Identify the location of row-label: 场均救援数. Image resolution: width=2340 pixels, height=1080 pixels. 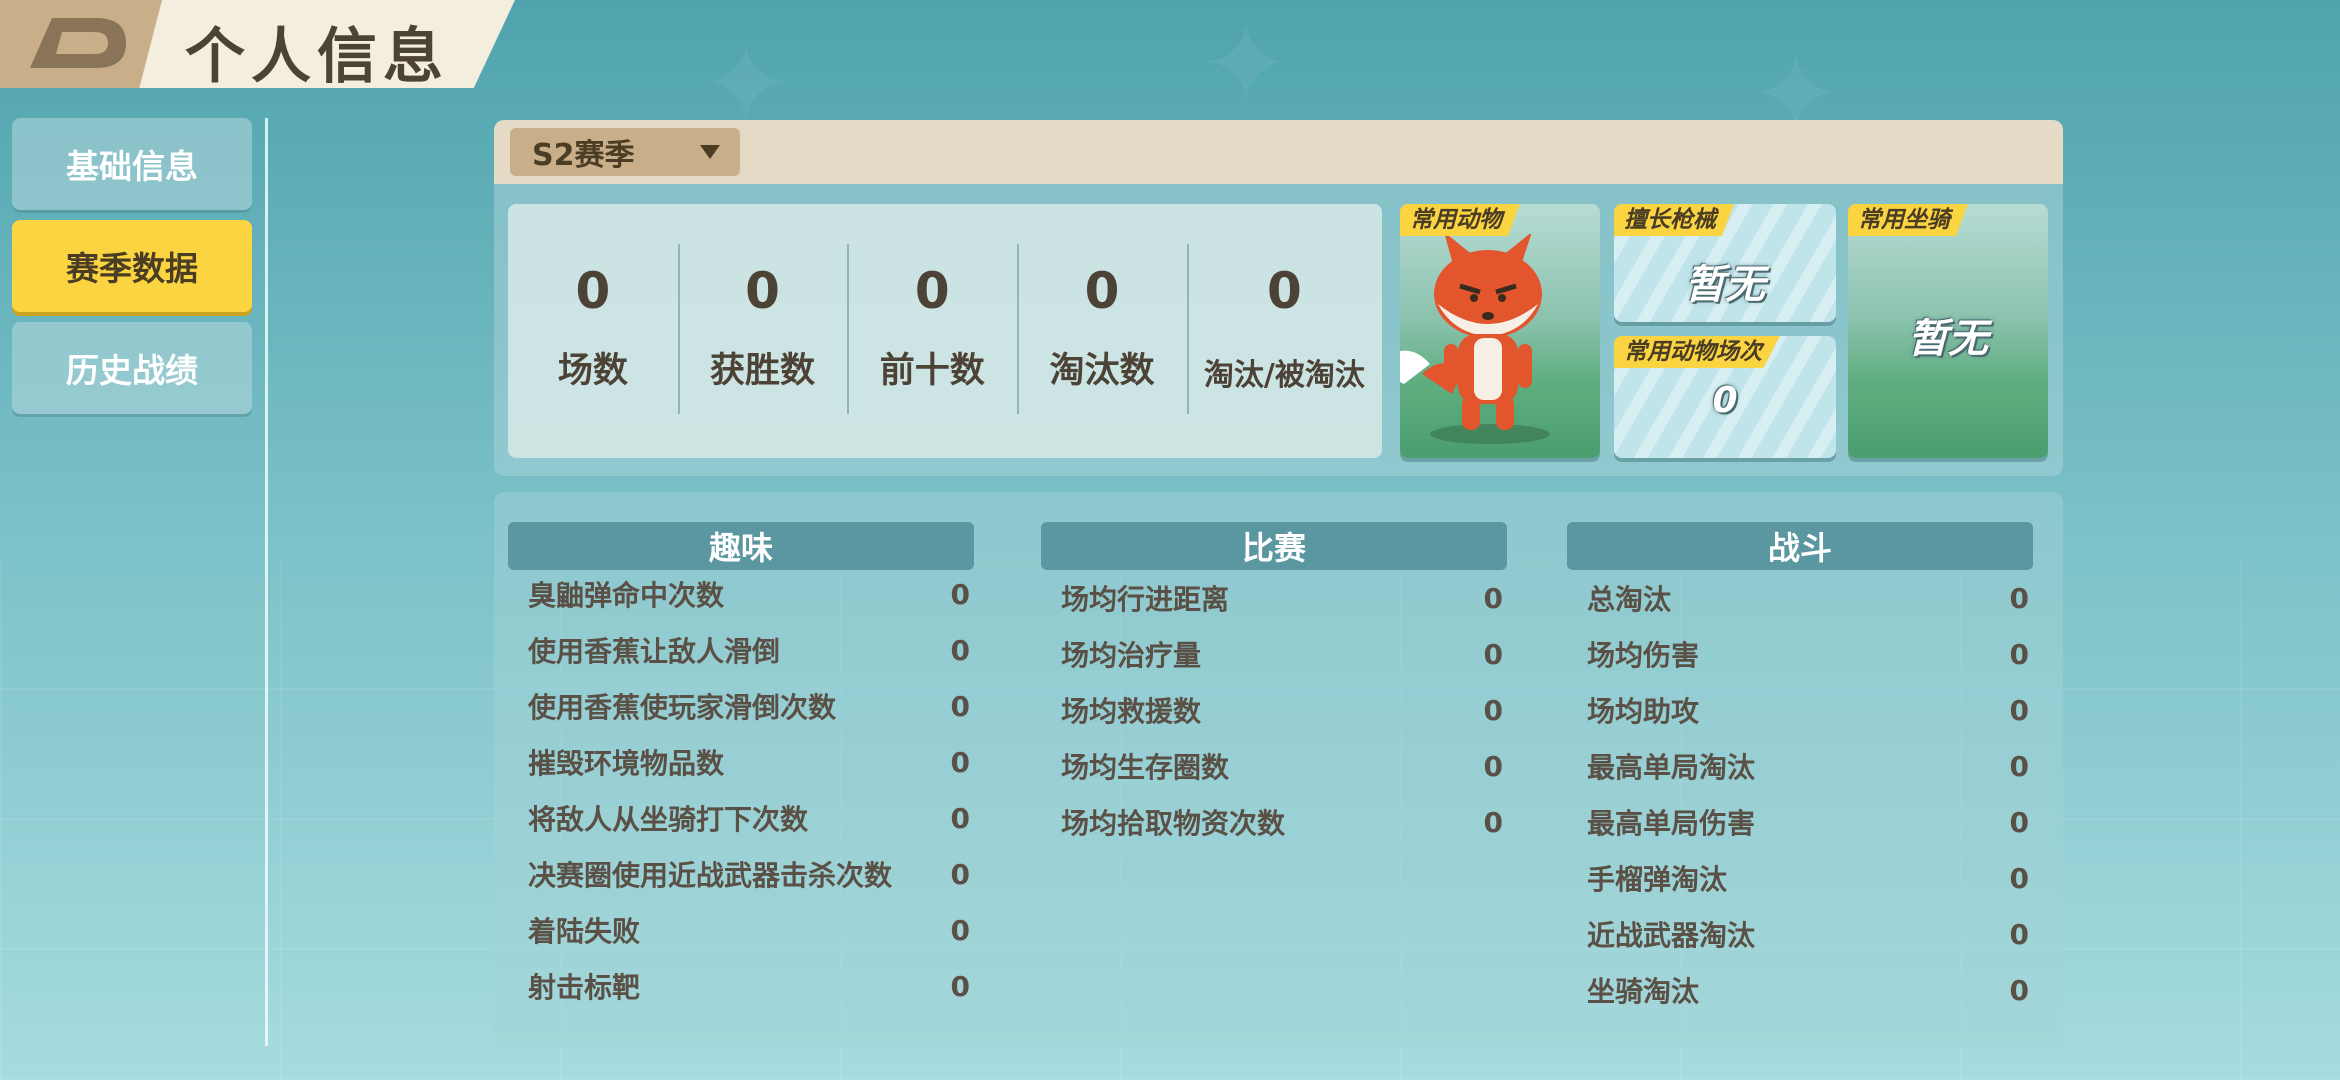
(1131, 711).